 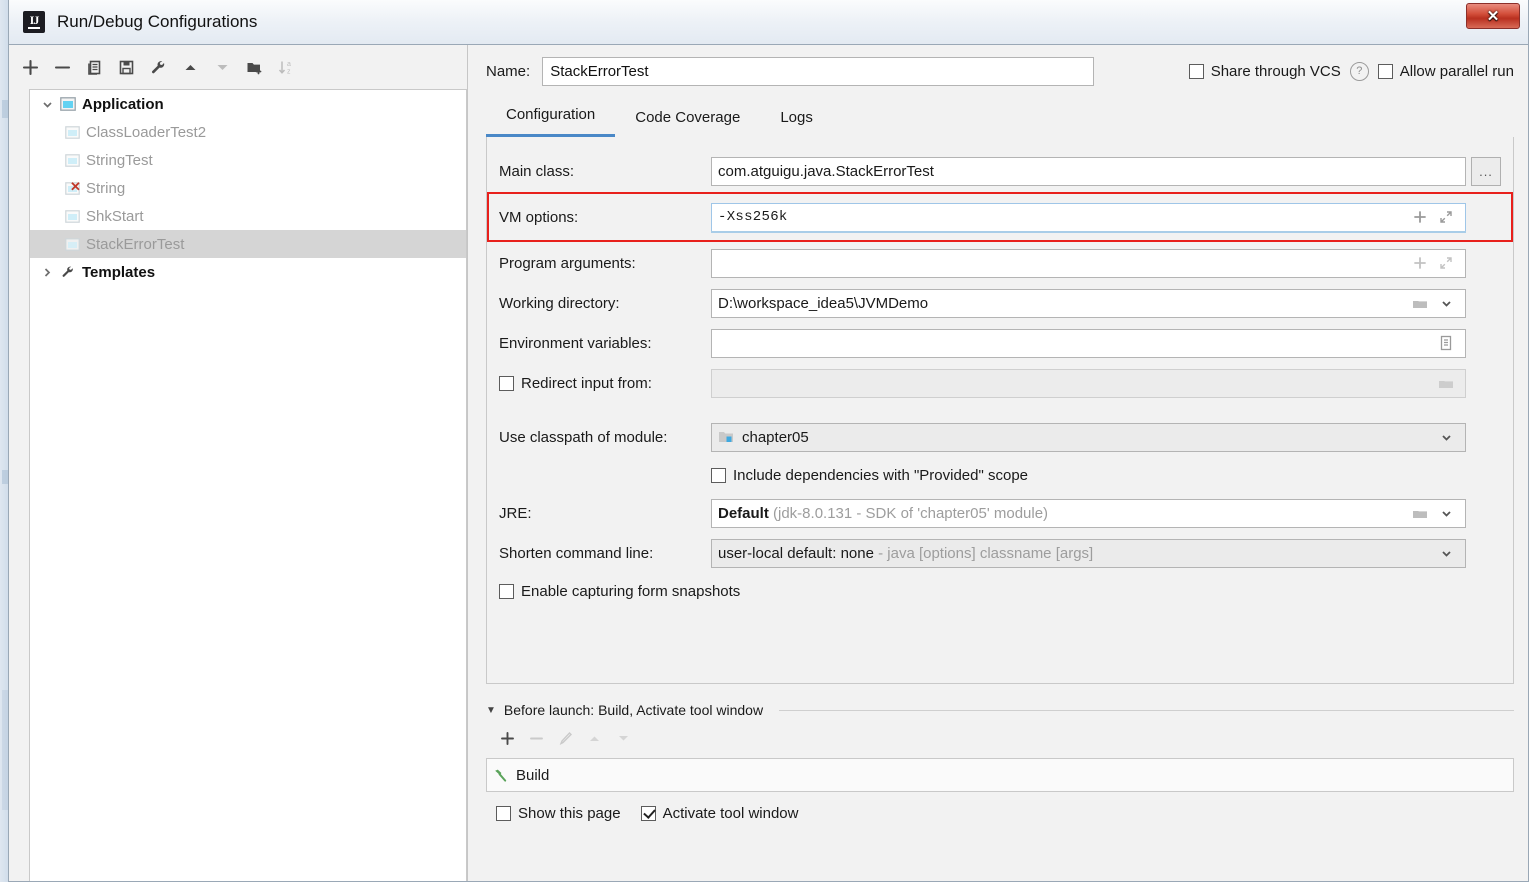 What do you see at coordinates (1275, 71) in the screenshot?
I see `share-through-vcs-label: Share through VCS` at bounding box center [1275, 71].